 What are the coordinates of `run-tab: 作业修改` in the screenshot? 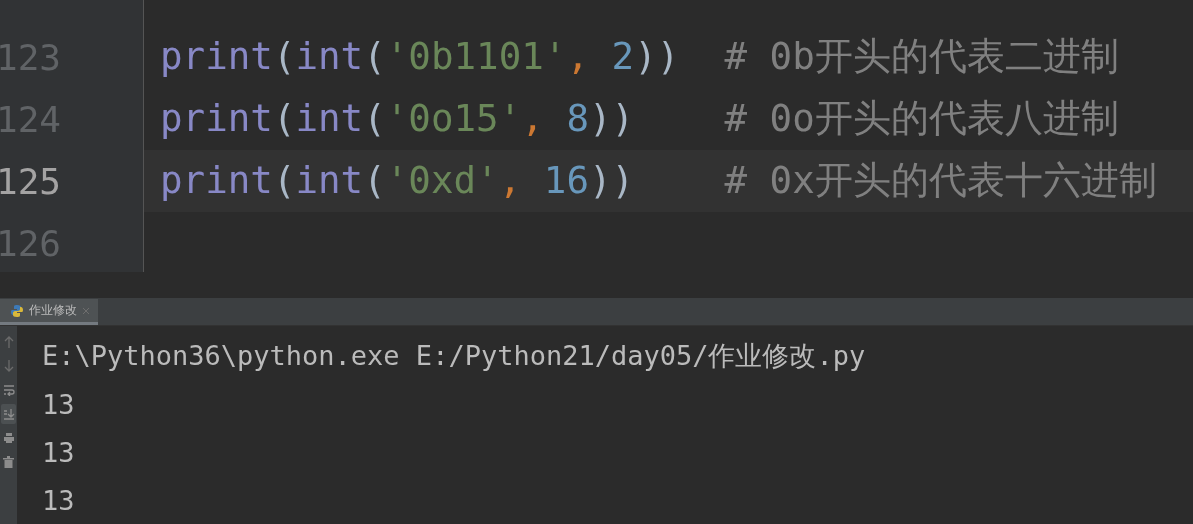 It's located at (49, 312).